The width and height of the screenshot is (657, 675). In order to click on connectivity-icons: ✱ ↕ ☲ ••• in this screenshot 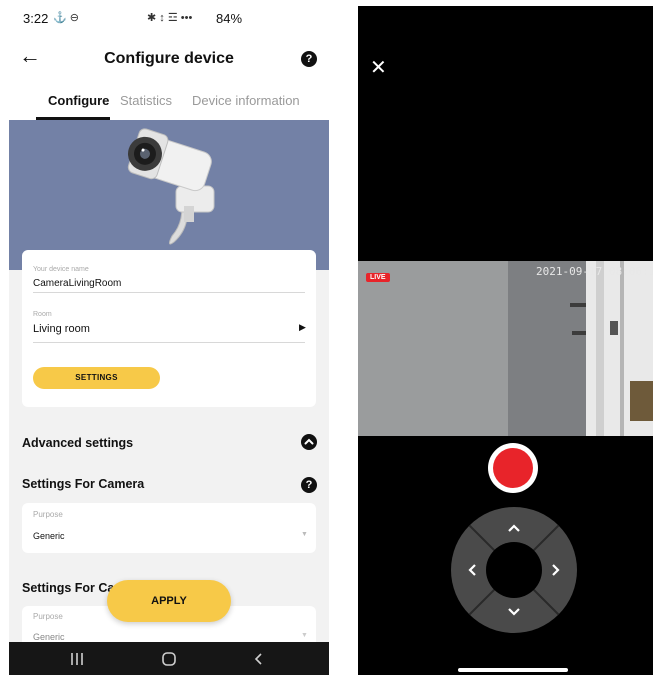, I will do `click(170, 18)`.